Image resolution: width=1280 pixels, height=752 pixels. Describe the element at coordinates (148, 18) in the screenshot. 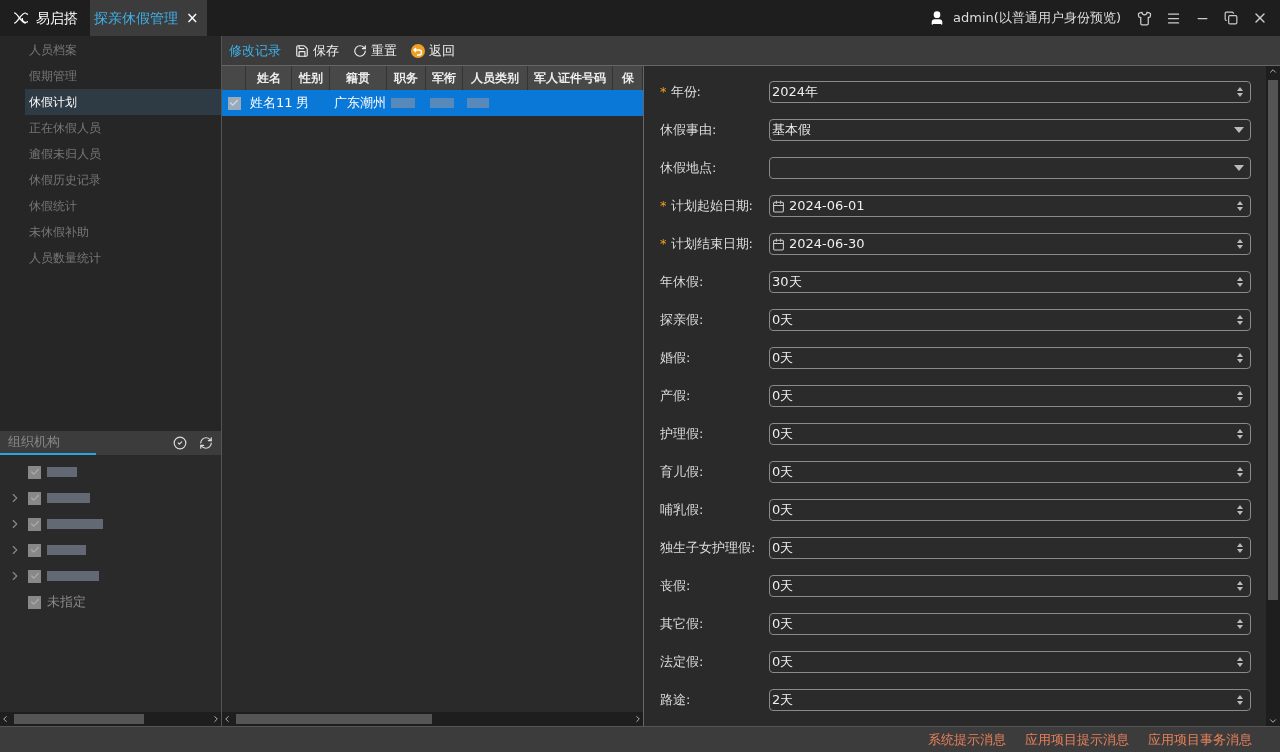

I see `tab: 探亲休假管理 ×` at that location.